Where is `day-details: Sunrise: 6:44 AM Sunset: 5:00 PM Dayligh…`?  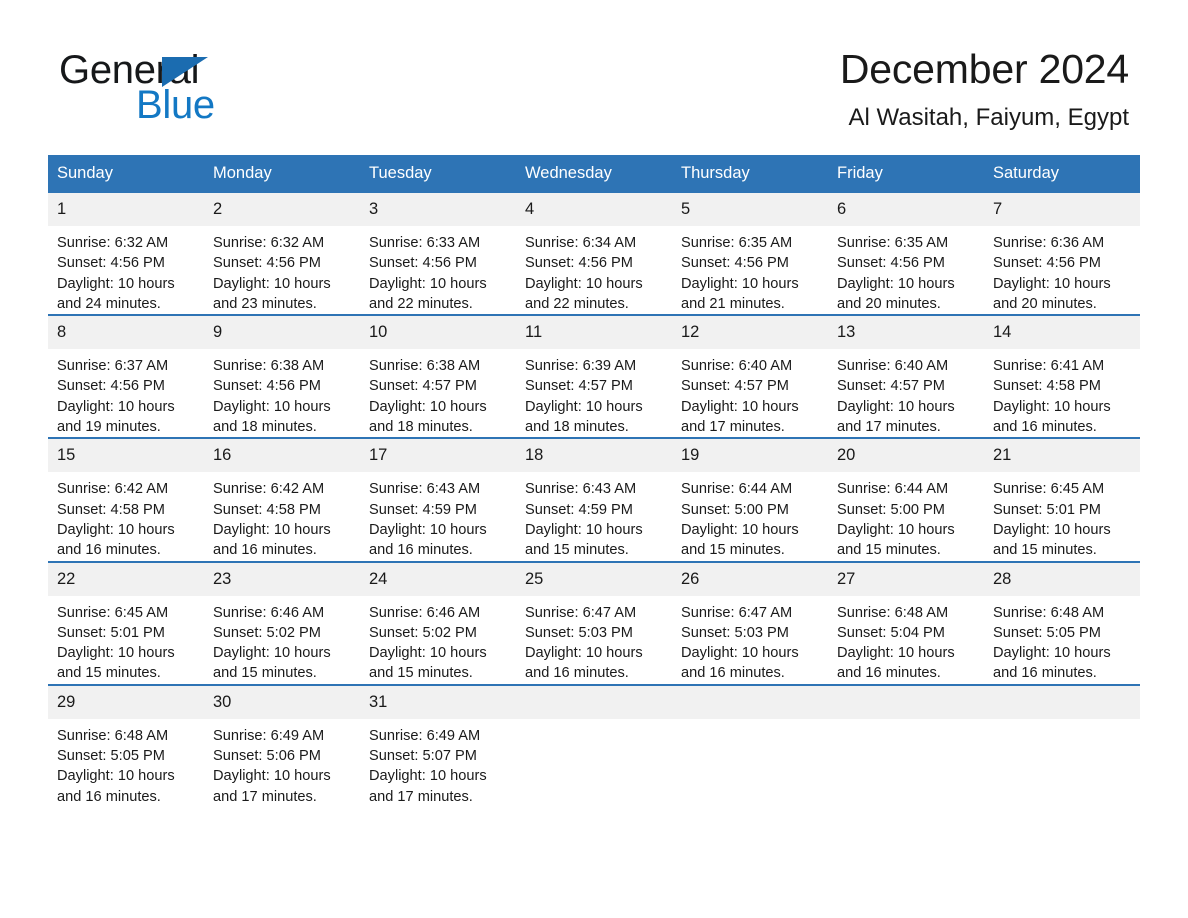
day-details: Sunrise: 6:44 AM Sunset: 5:00 PM Dayligh… is located at coordinates (750, 516).